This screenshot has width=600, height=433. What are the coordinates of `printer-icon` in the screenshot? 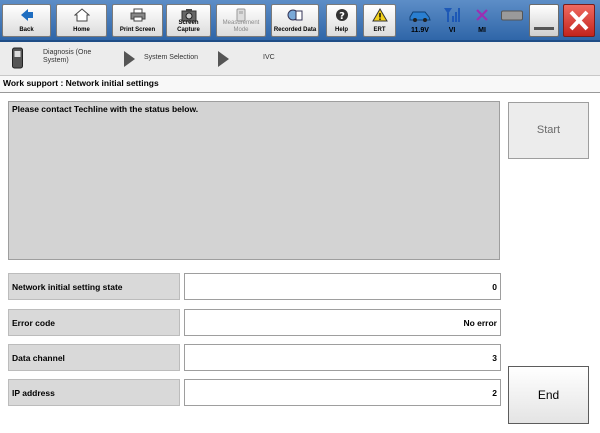 It's located at (137, 15).